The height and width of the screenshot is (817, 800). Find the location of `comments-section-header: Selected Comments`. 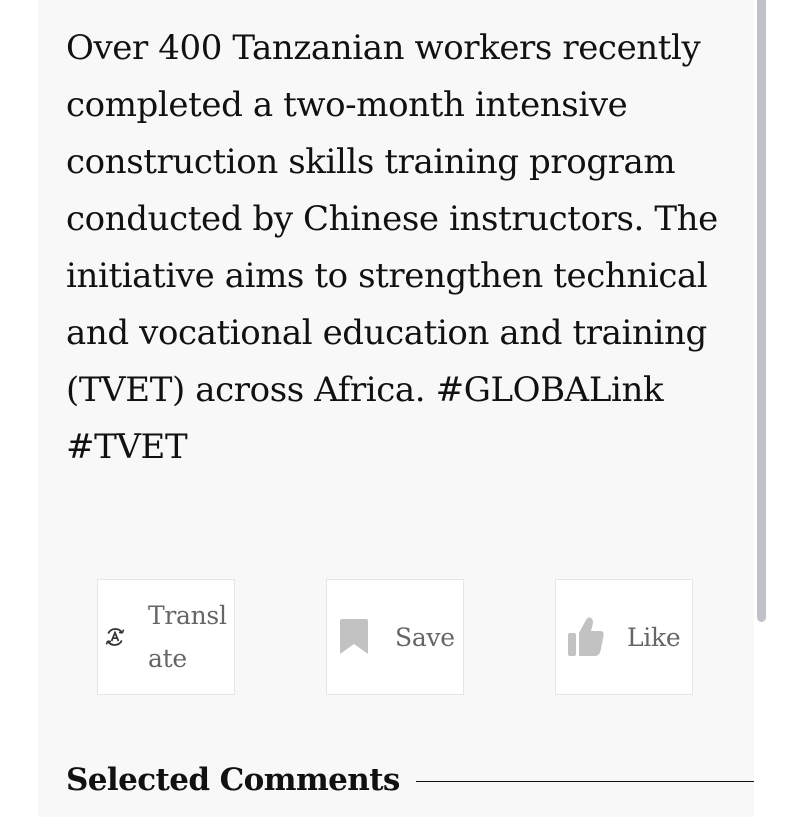

comments-section-header: Selected Comments is located at coordinates (410, 780).